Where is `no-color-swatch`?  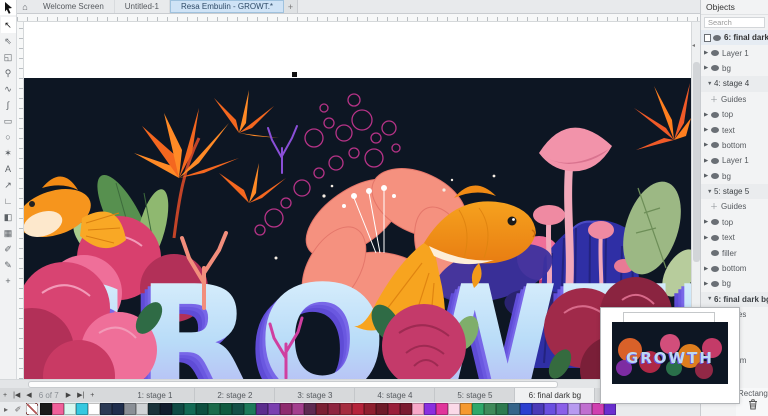
no-color-swatch is located at coordinates (32, 409).